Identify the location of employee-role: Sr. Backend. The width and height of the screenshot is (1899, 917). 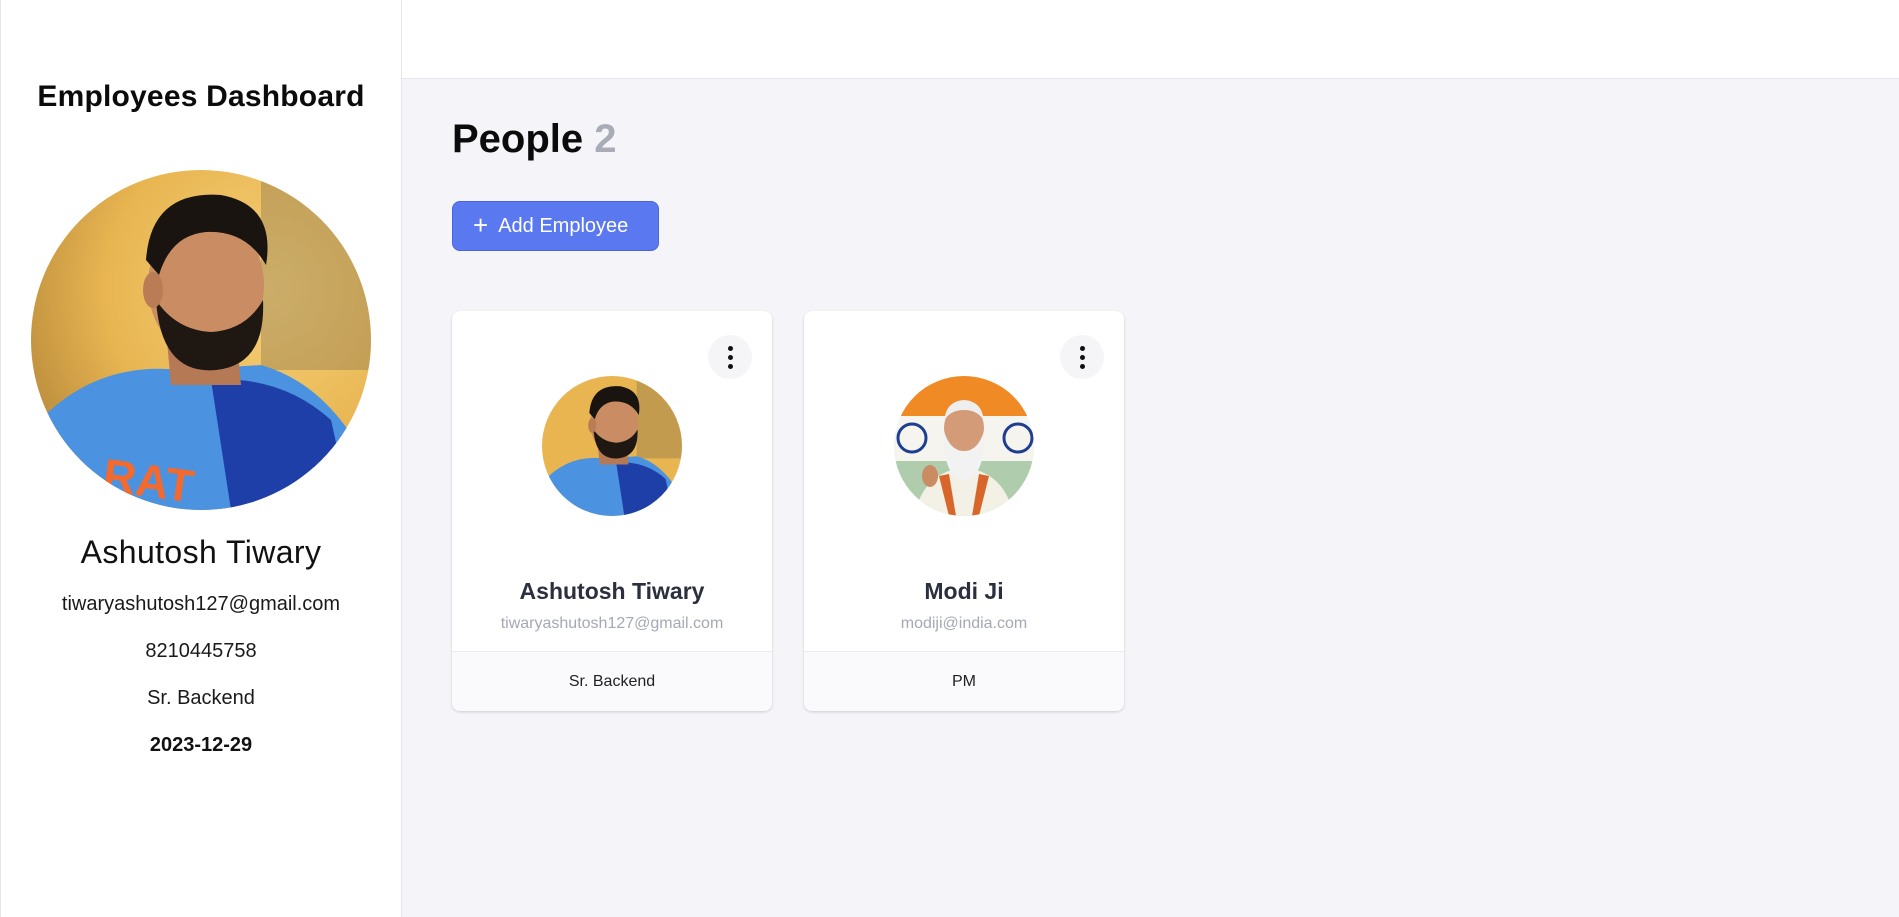
(612, 681).